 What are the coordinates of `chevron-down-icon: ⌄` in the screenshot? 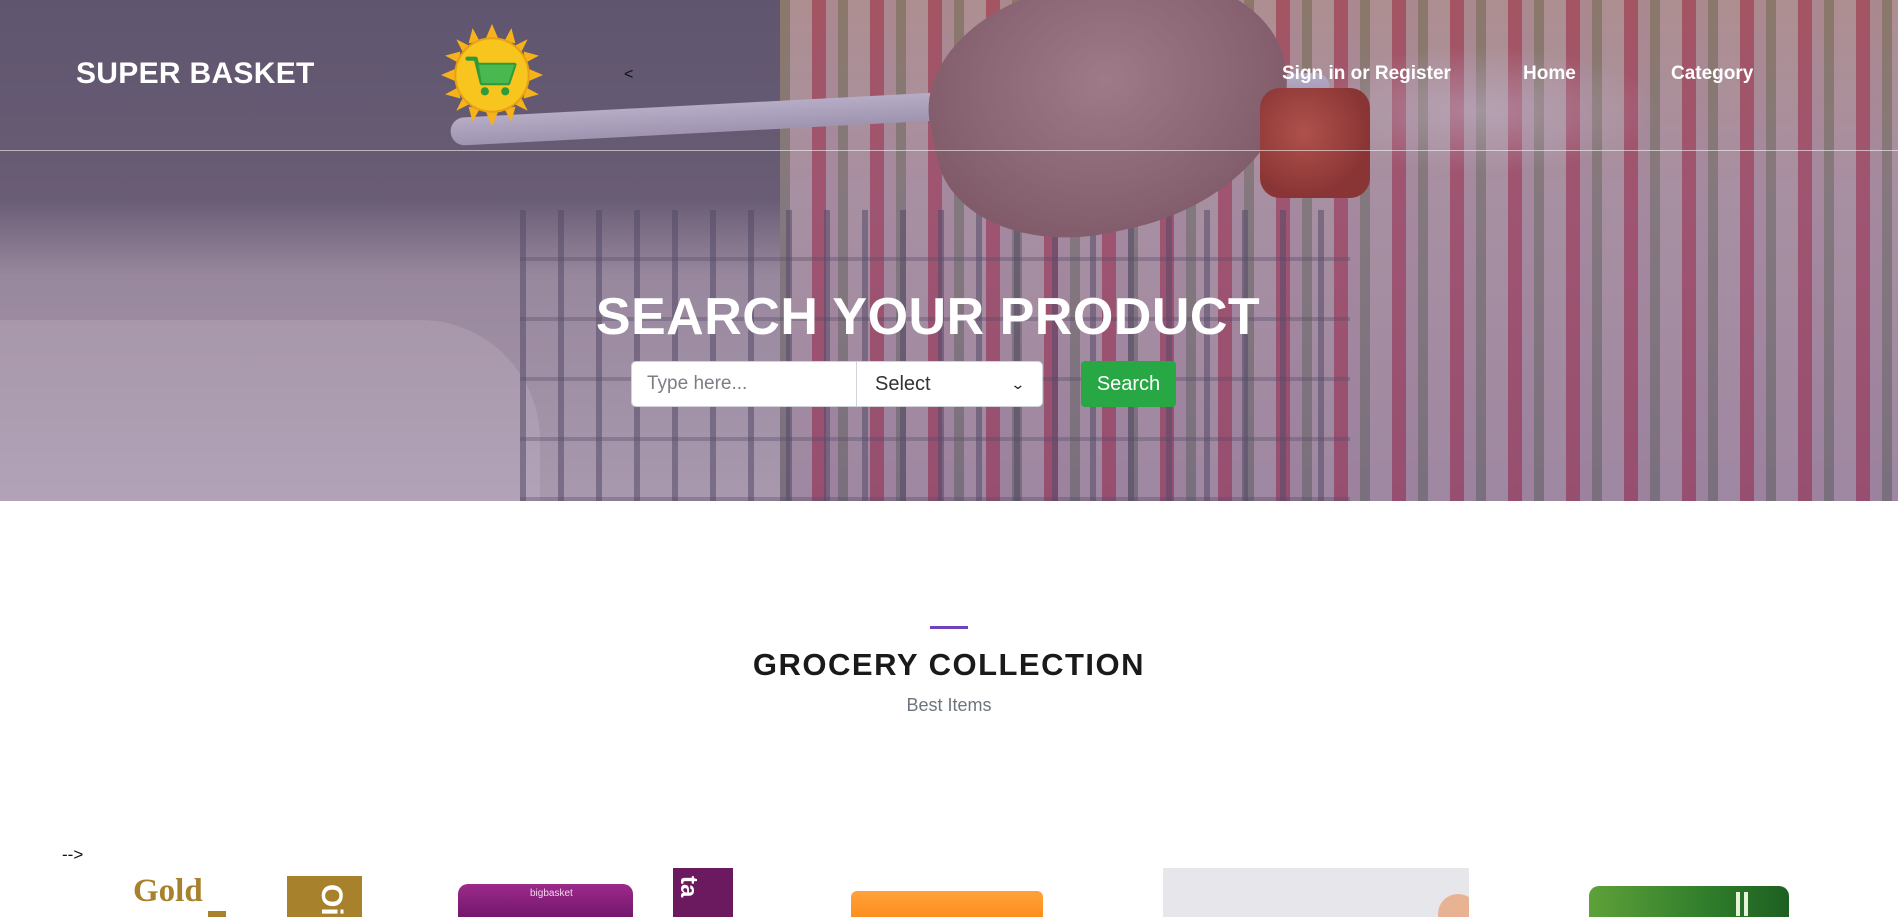 It's located at (1018, 383).